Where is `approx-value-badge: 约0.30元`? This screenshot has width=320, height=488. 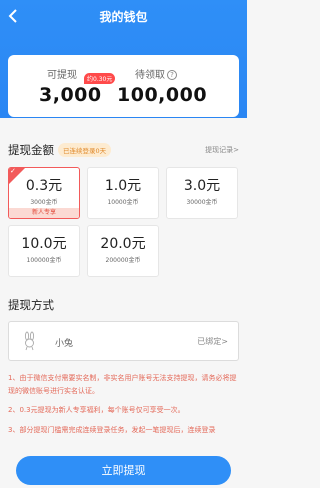 approx-value-badge: 约0.30元 is located at coordinates (100, 78).